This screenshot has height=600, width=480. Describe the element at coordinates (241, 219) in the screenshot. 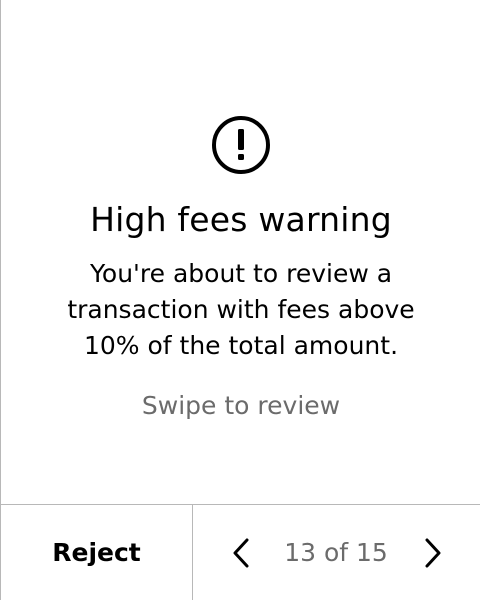

I see `page-title: High fees warning` at that location.